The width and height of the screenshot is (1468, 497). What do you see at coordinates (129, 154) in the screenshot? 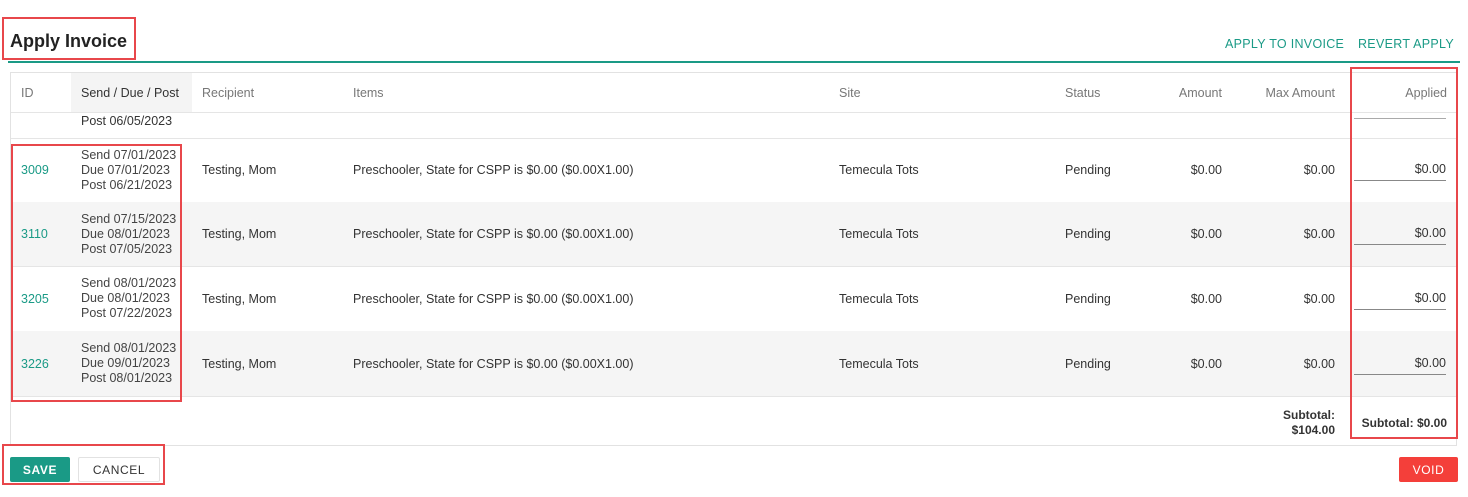
I see `send-date: Send 07/01/2023` at bounding box center [129, 154].